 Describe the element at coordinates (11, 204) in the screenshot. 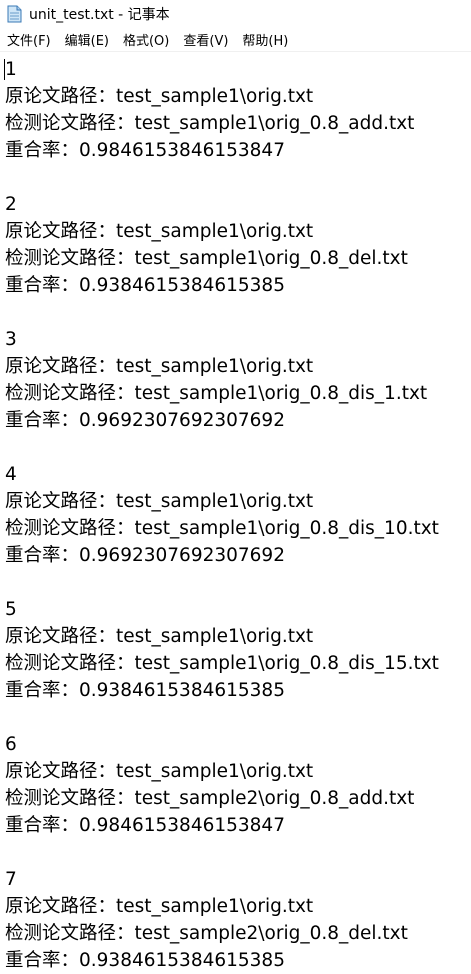

I see `text-line: 2` at that location.